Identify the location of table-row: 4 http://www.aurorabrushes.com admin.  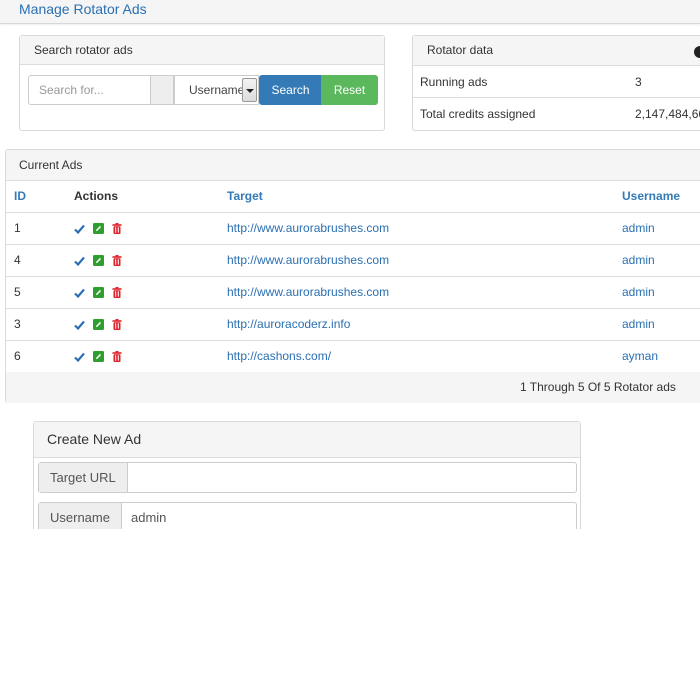
(353, 261).